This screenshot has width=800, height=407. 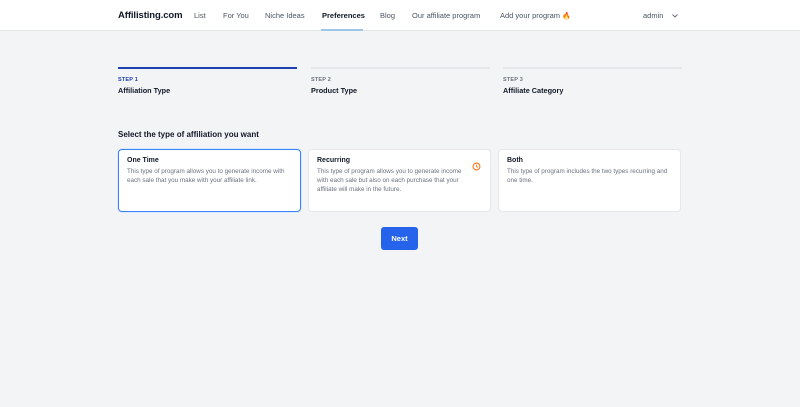 What do you see at coordinates (400, 81) in the screenshot?
I see `step-2: STEP 2 Product Type` at bounding box center [400, 81].